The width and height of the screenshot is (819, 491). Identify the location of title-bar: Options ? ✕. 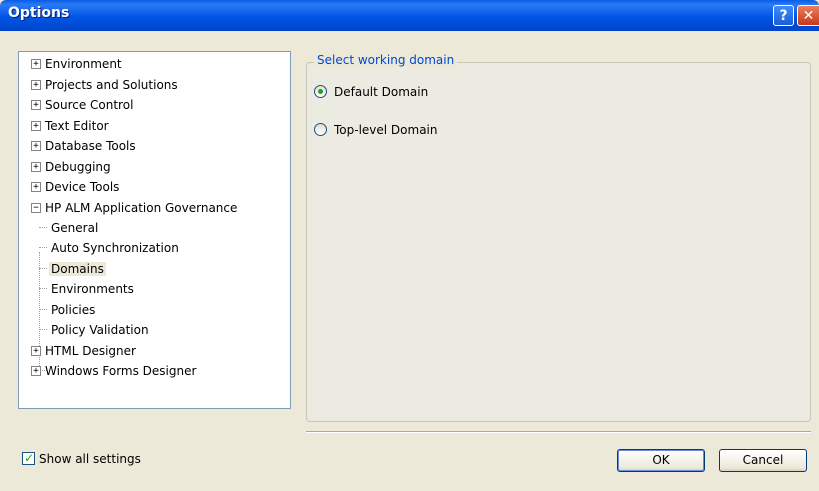
(409, 15).